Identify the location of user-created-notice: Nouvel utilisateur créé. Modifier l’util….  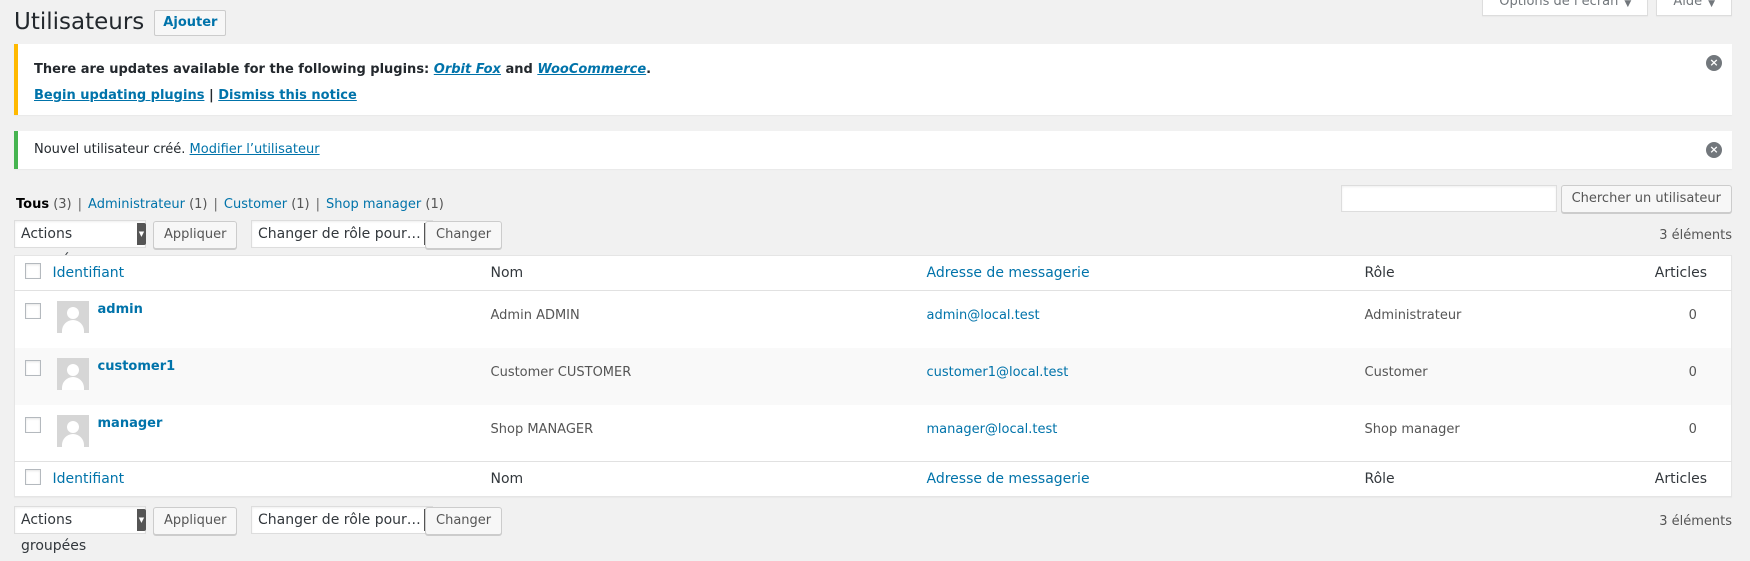
(873, 150).